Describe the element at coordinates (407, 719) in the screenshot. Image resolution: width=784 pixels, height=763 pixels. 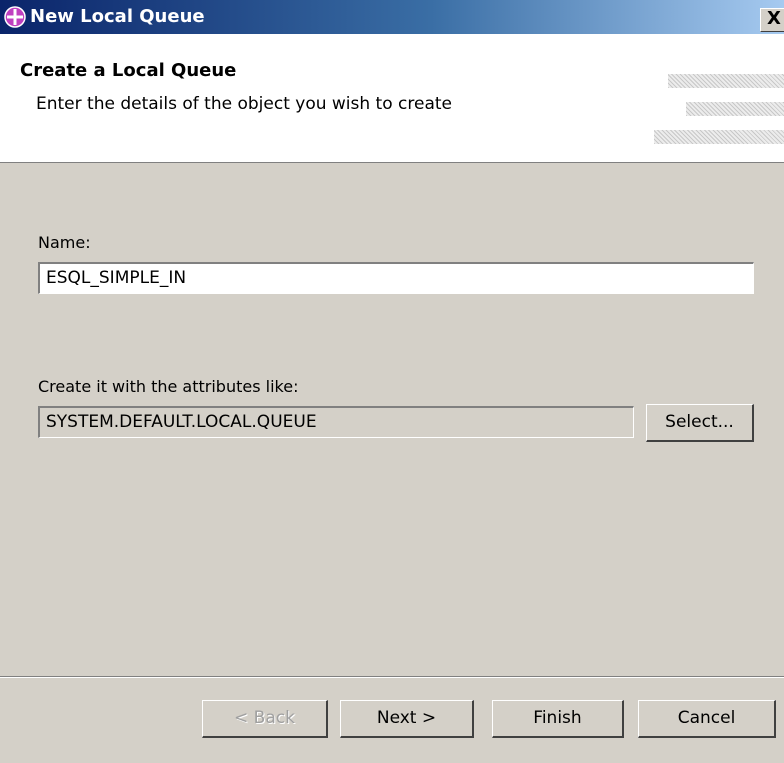
I see `next-button: Next >` at that location.